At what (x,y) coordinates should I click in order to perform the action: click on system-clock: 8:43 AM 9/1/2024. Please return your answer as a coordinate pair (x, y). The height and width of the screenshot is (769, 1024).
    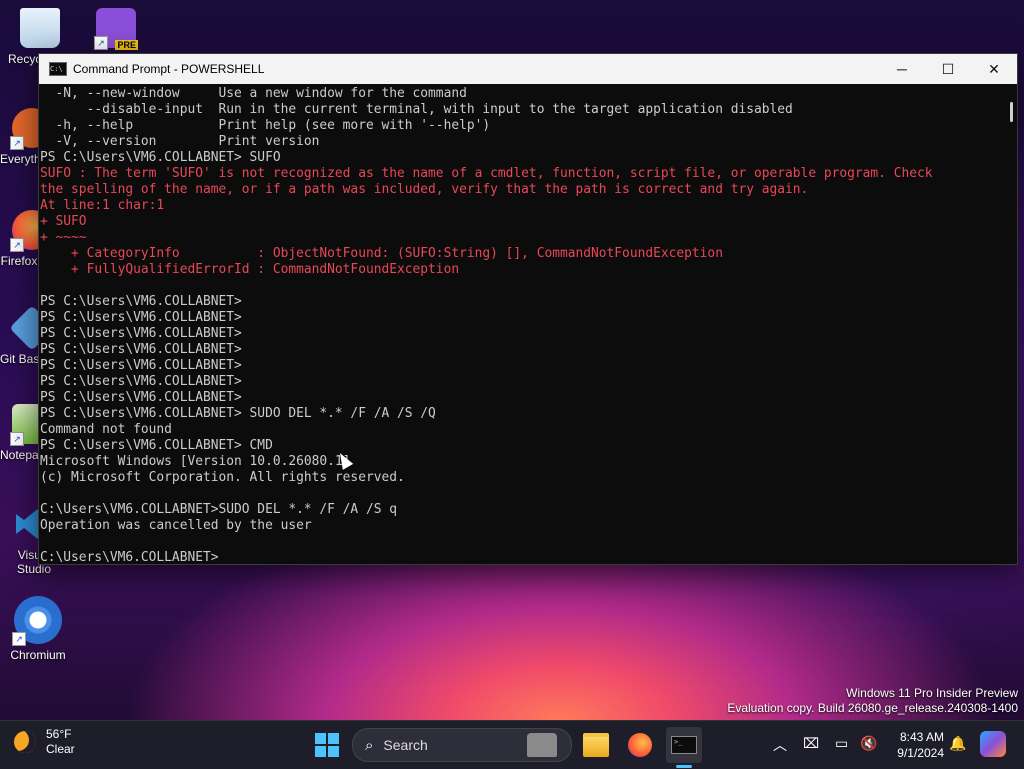
    Looking at the image, I should click on (916, 745).